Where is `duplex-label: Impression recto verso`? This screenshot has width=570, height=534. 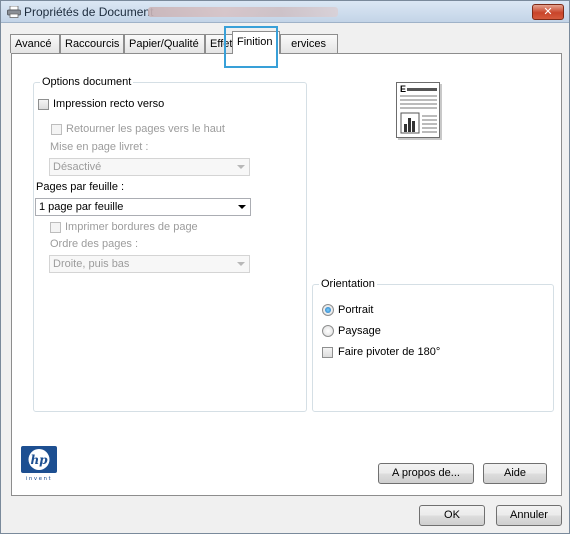 duplex-label: Impression recto verso is located at coordinates (109, 104).